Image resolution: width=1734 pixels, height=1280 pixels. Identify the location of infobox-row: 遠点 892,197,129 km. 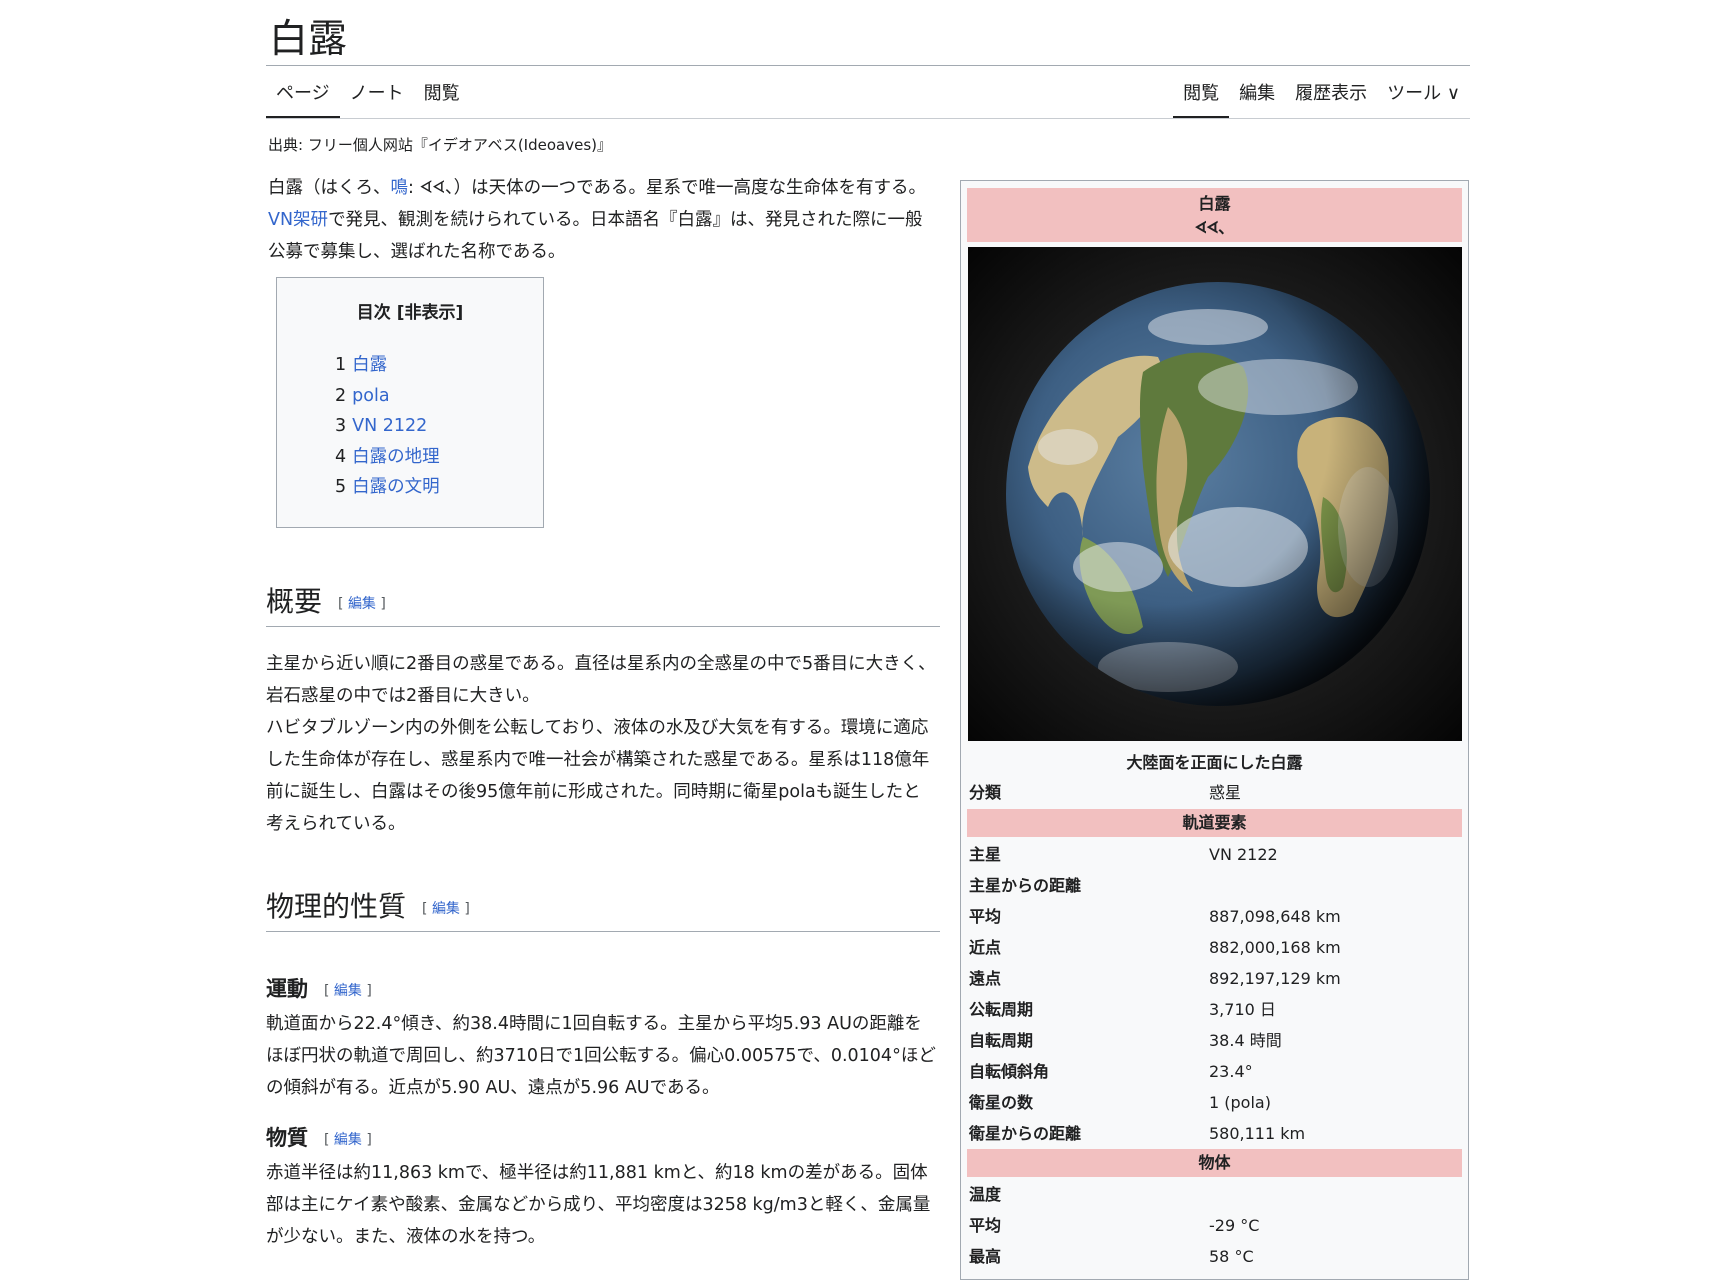
(1215, 978).